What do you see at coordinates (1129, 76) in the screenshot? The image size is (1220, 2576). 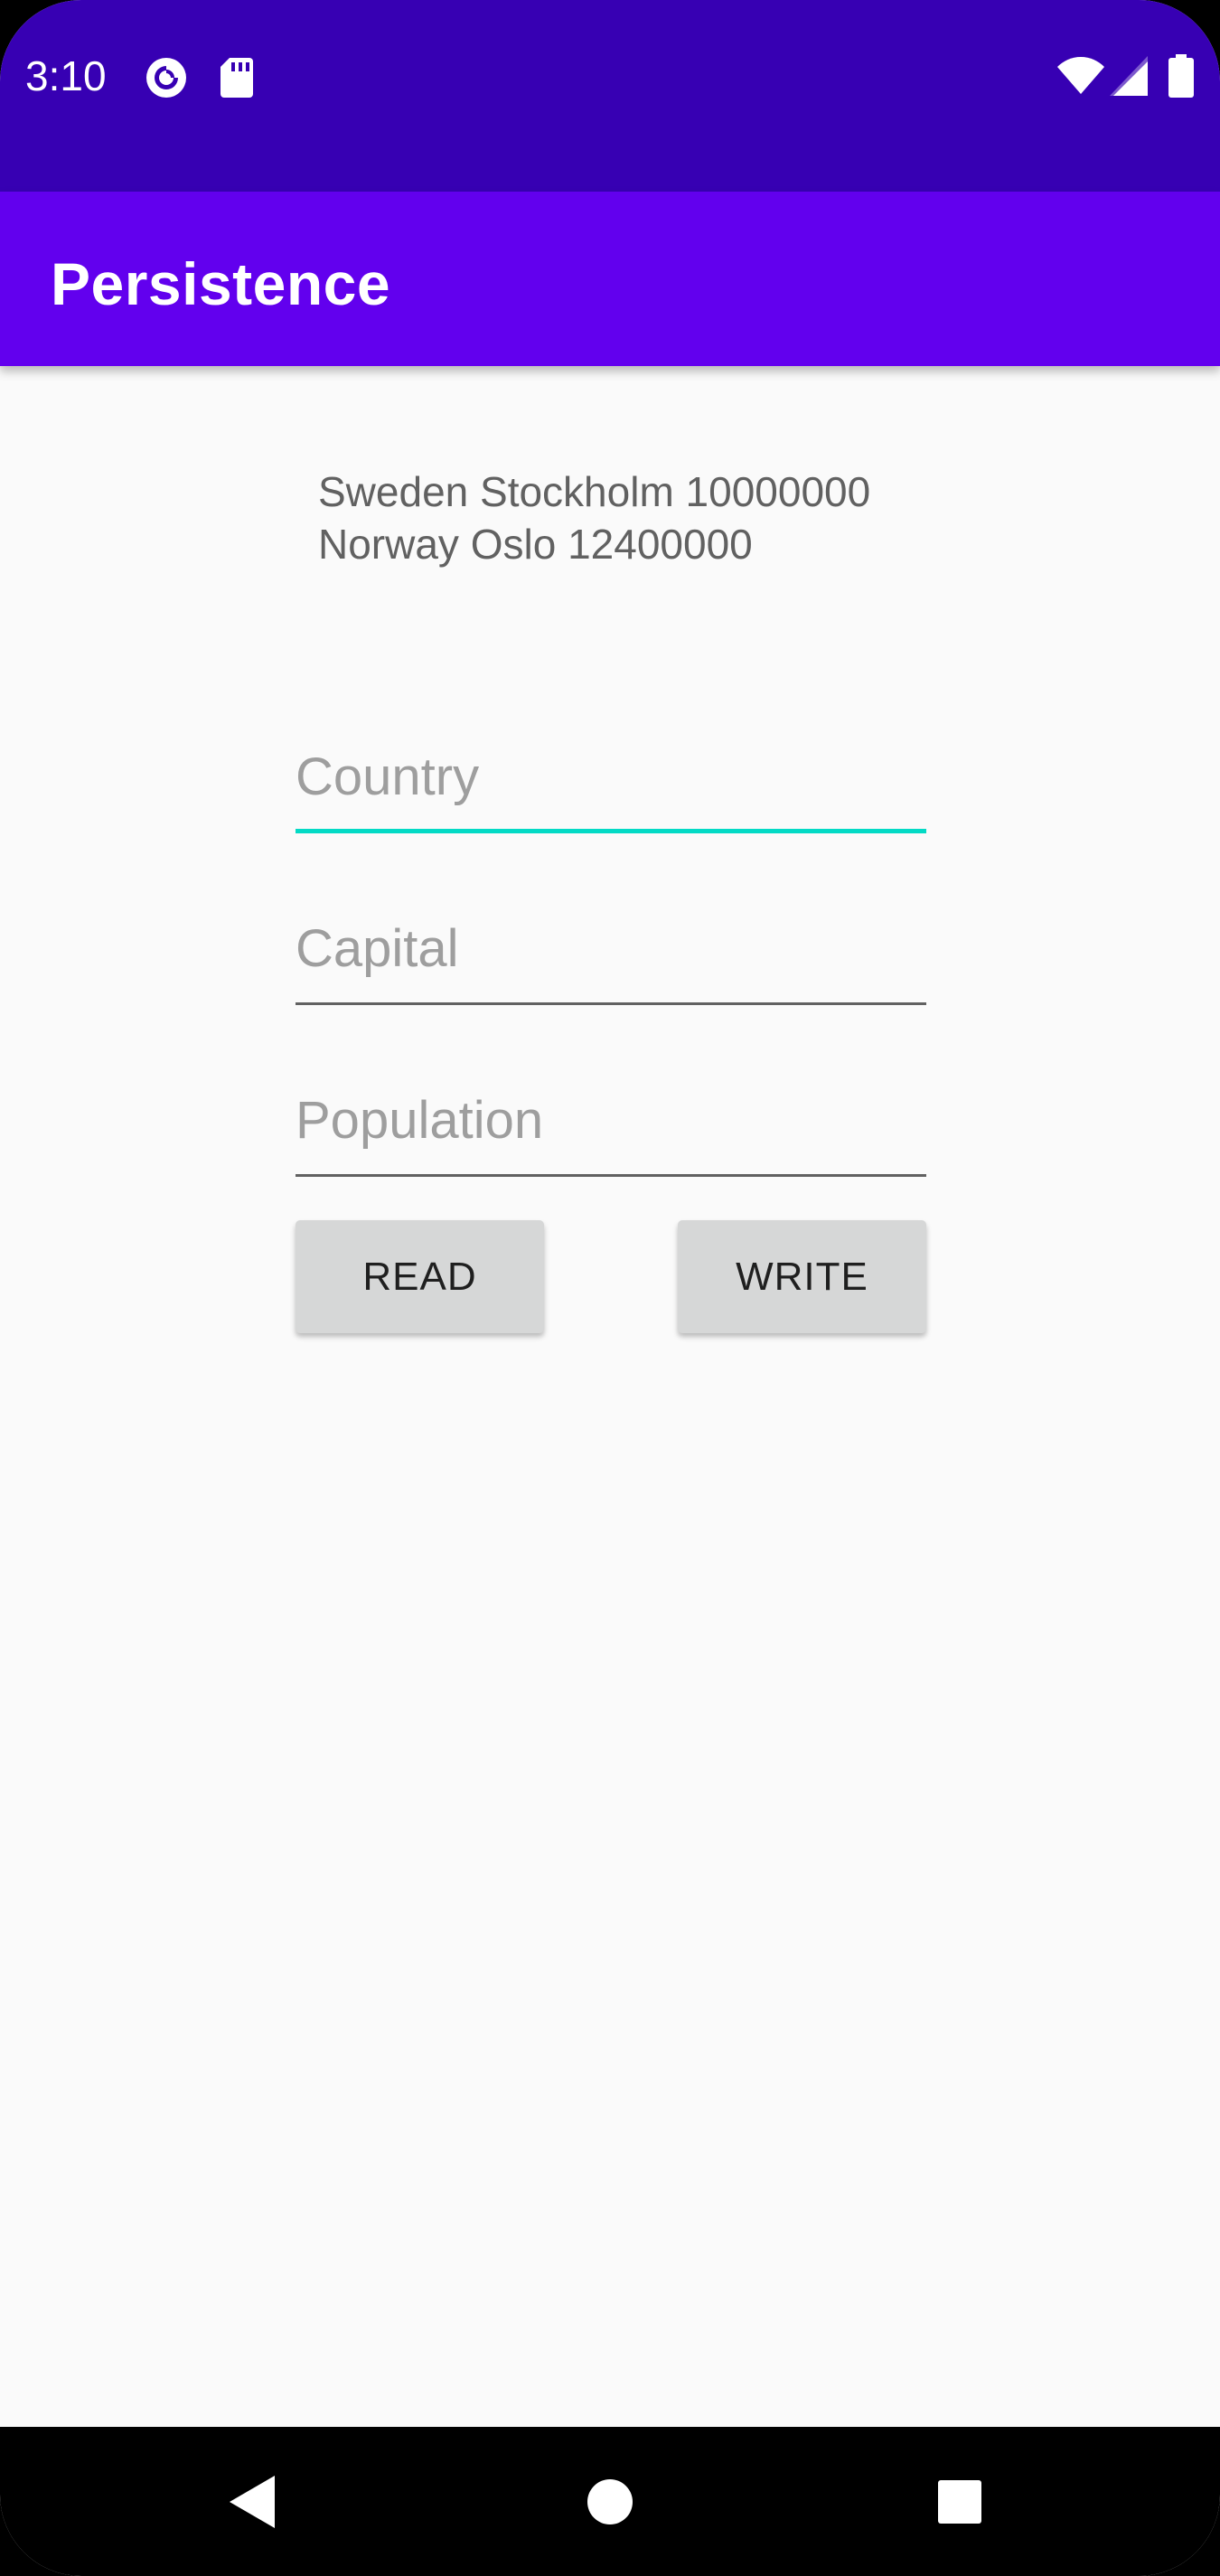 I see `cellular-signal-icon` at bounding box center [1129, 76].